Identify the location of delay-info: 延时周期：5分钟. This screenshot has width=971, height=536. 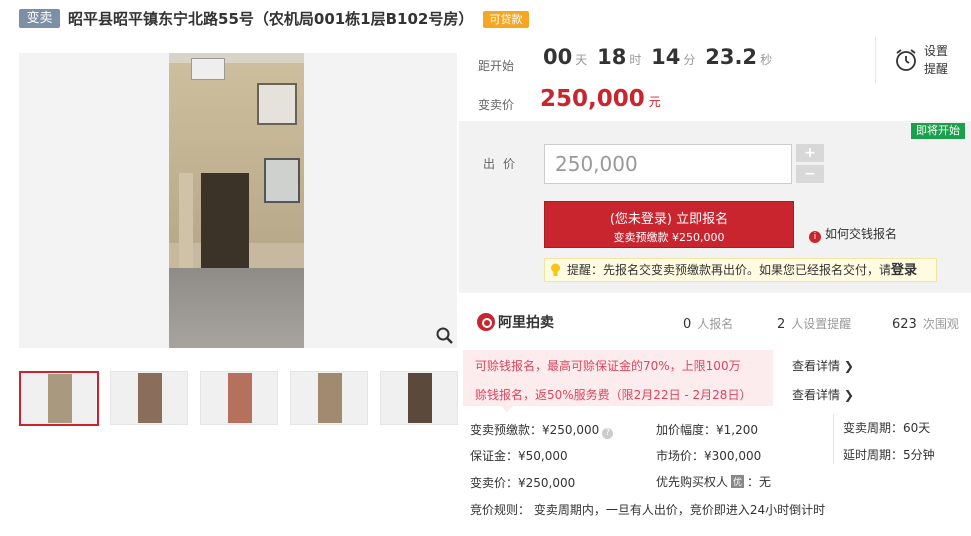
(889, 455).